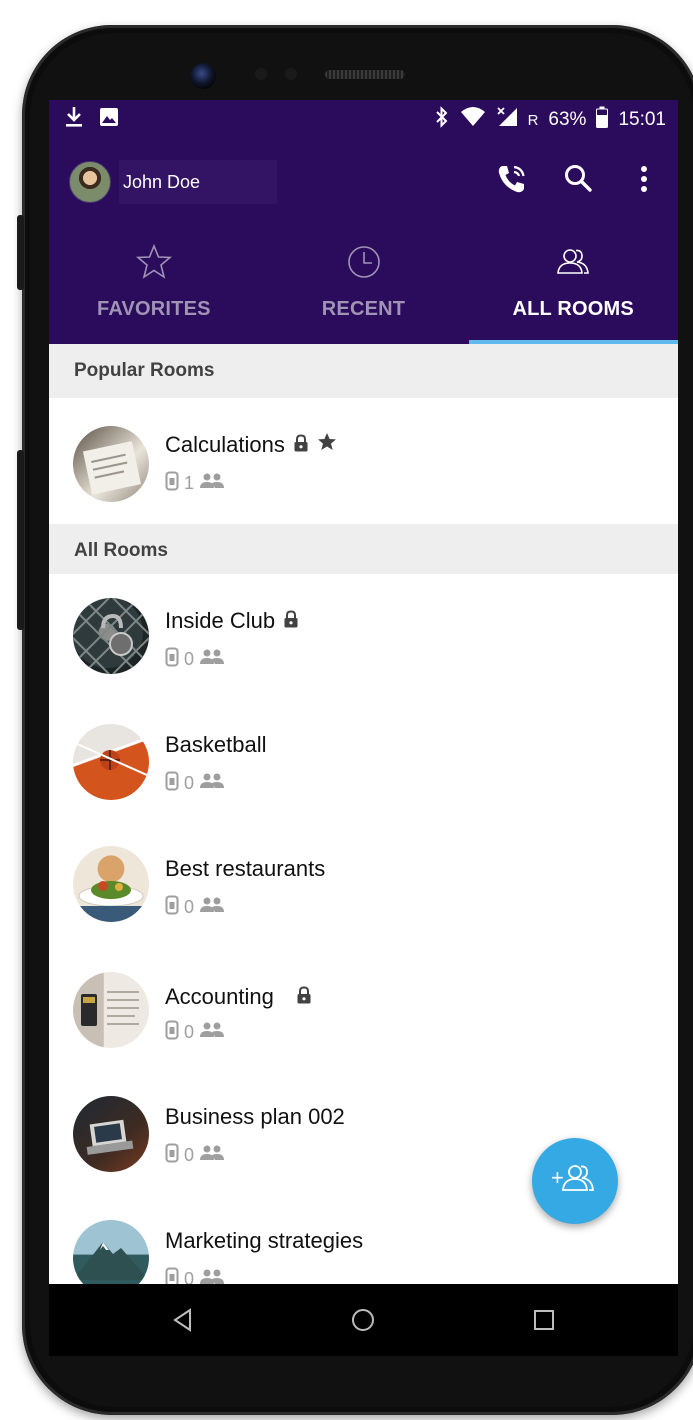 Image resolution: width=693 pixels, height=1420 pixels. I want to click on room-name: Calculations, so click(225, 444).